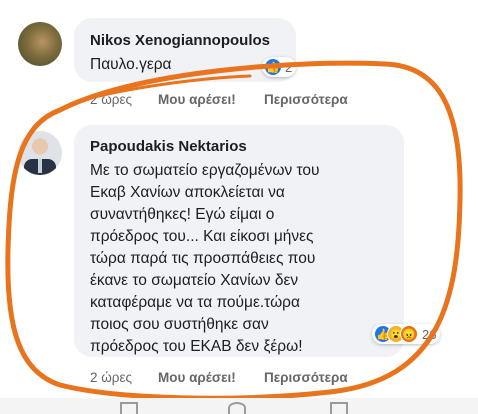 This screenshot has width=478, height=414. I want to click on reaction-count: 26, so click(429, 334).